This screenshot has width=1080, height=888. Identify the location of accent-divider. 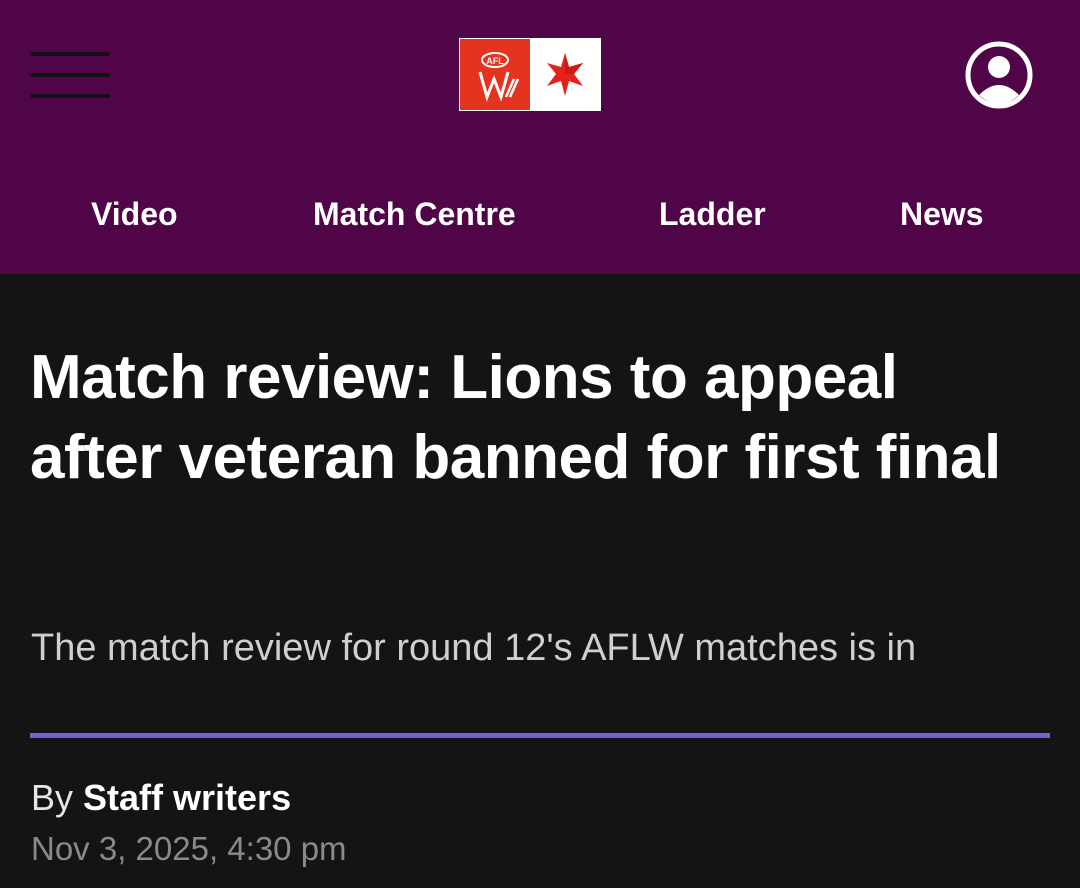
(540, 735).